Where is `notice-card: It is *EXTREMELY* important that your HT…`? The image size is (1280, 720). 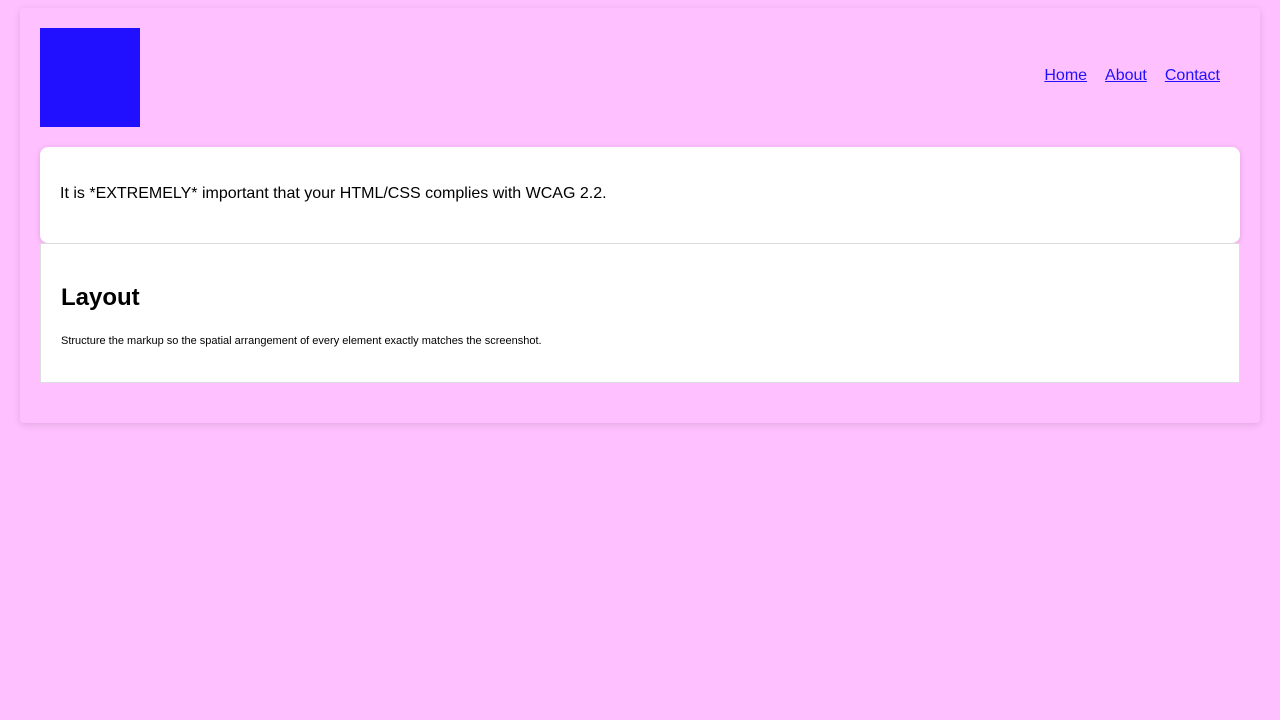 notice-card: It is *EXTREMELY* important that your HT… is located at coordinates (640, 195).